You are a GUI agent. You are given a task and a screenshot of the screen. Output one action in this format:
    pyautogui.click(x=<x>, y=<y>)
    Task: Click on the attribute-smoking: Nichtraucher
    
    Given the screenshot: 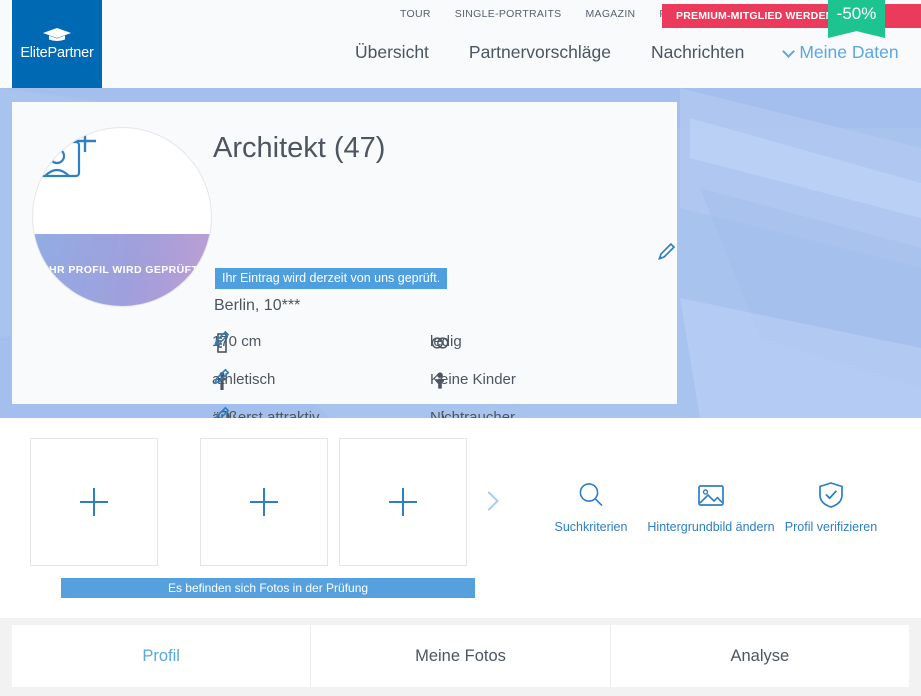 What is the action you would take?
    pyautogui.click(x=472, y=413)
    